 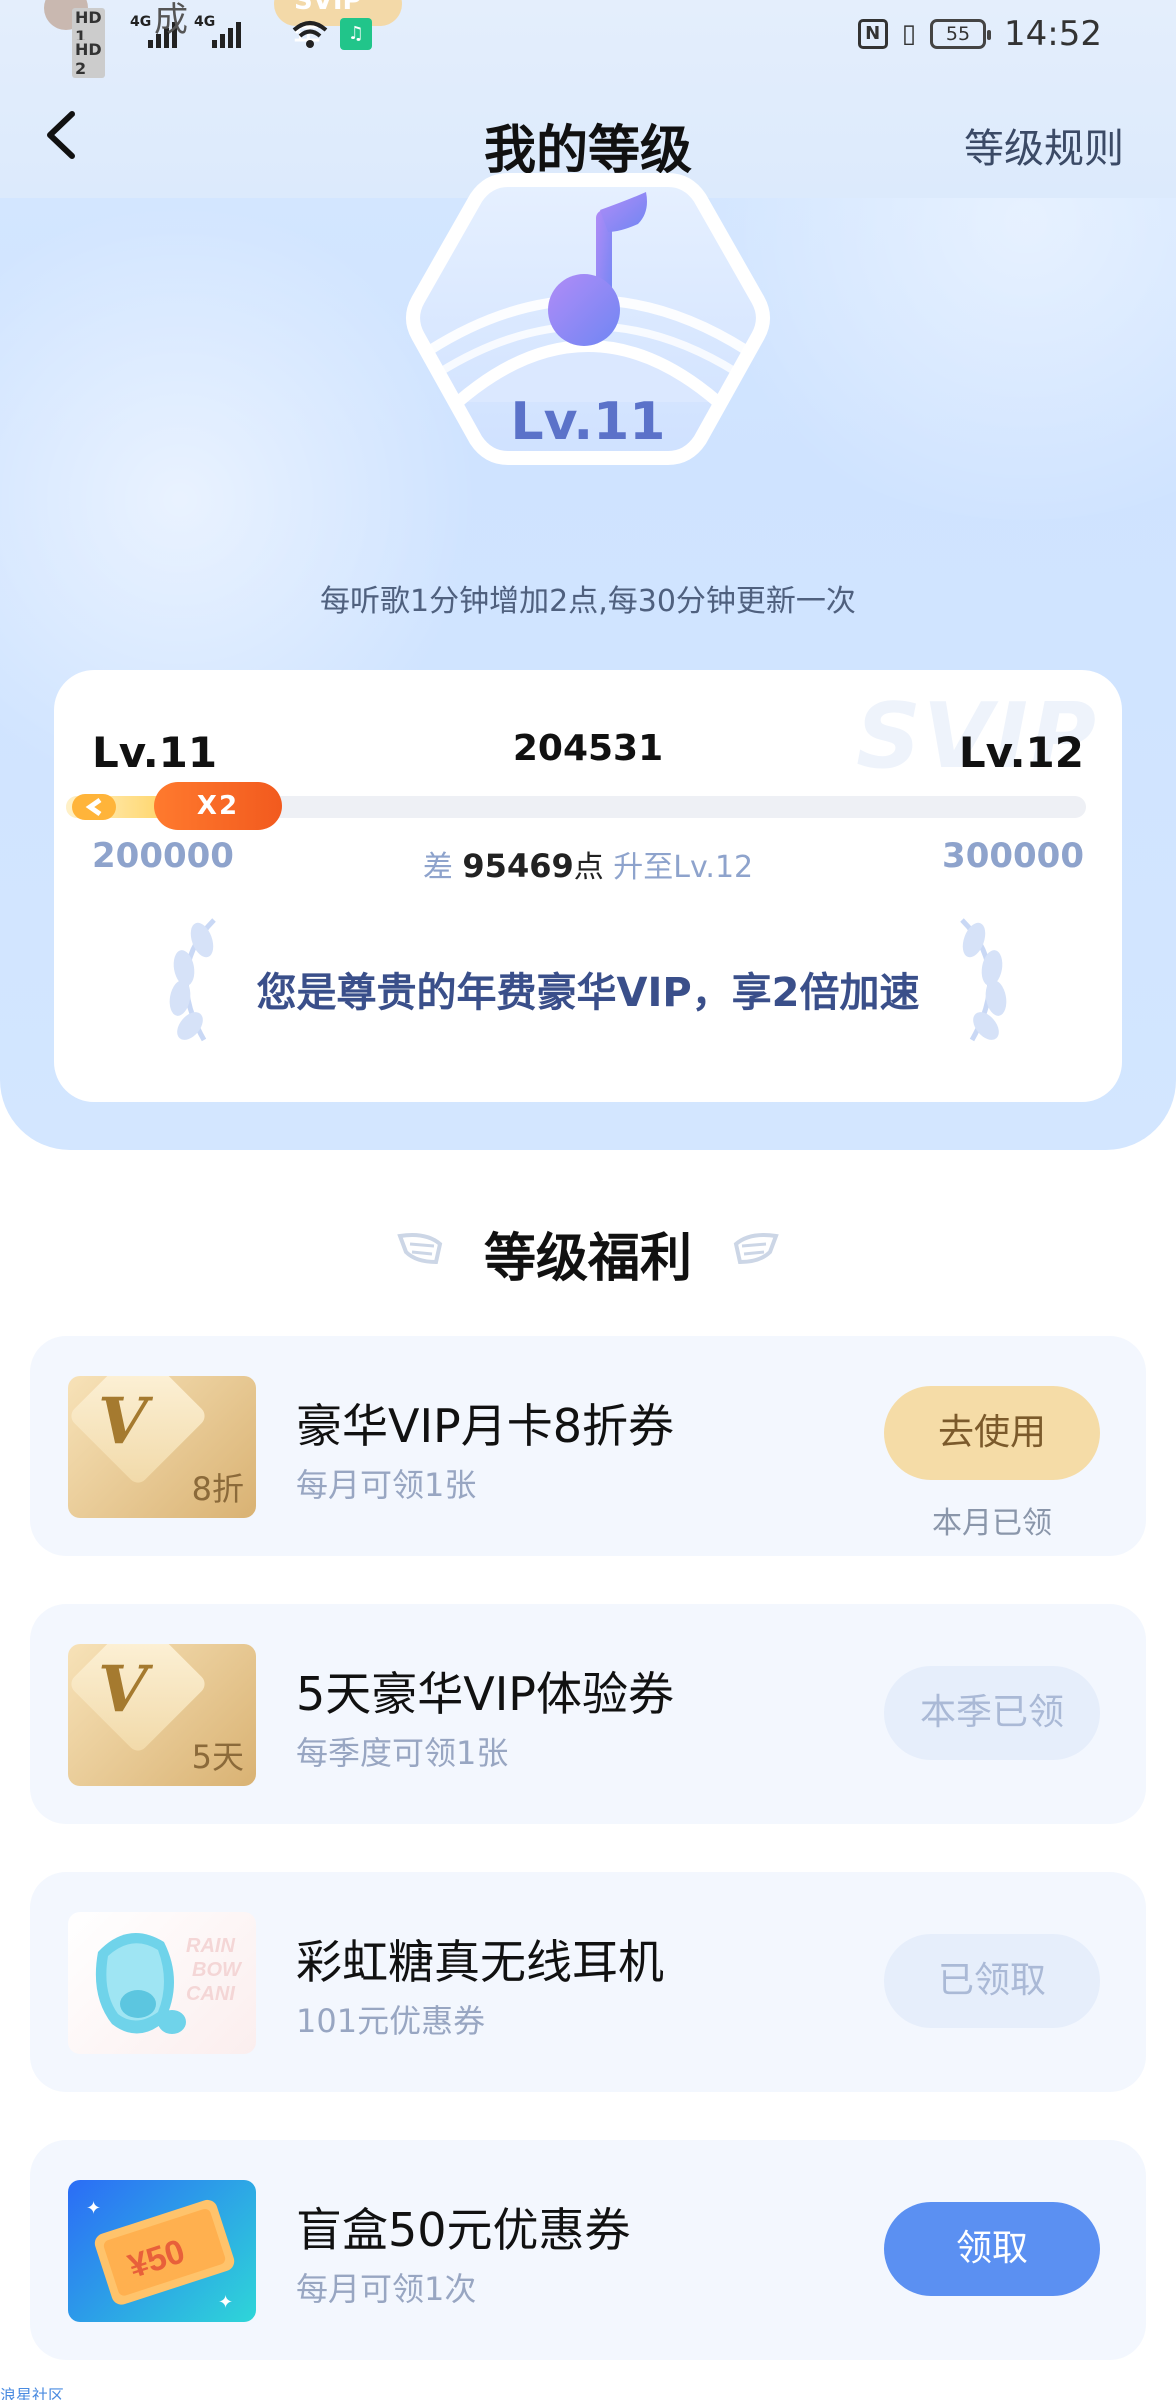 What do you see at coordinates (992, 2249) in the screenshot?
I see `claim-button: 领取` at bounding box center [992, 2249].